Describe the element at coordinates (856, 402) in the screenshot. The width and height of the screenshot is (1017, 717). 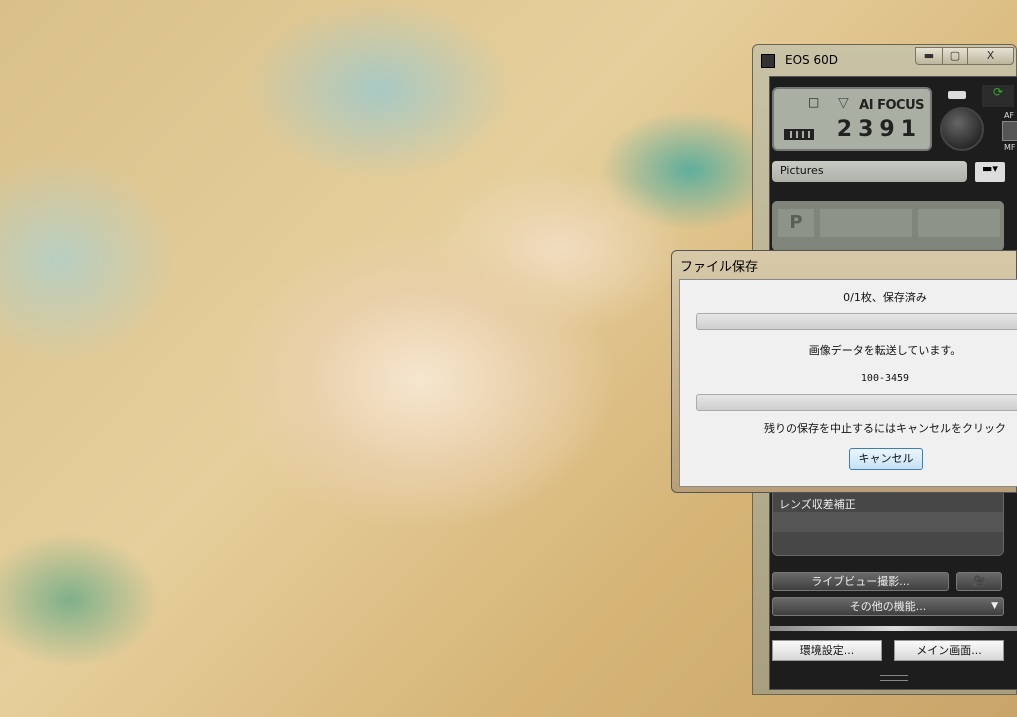
I see `file-progress-bar` at that location.